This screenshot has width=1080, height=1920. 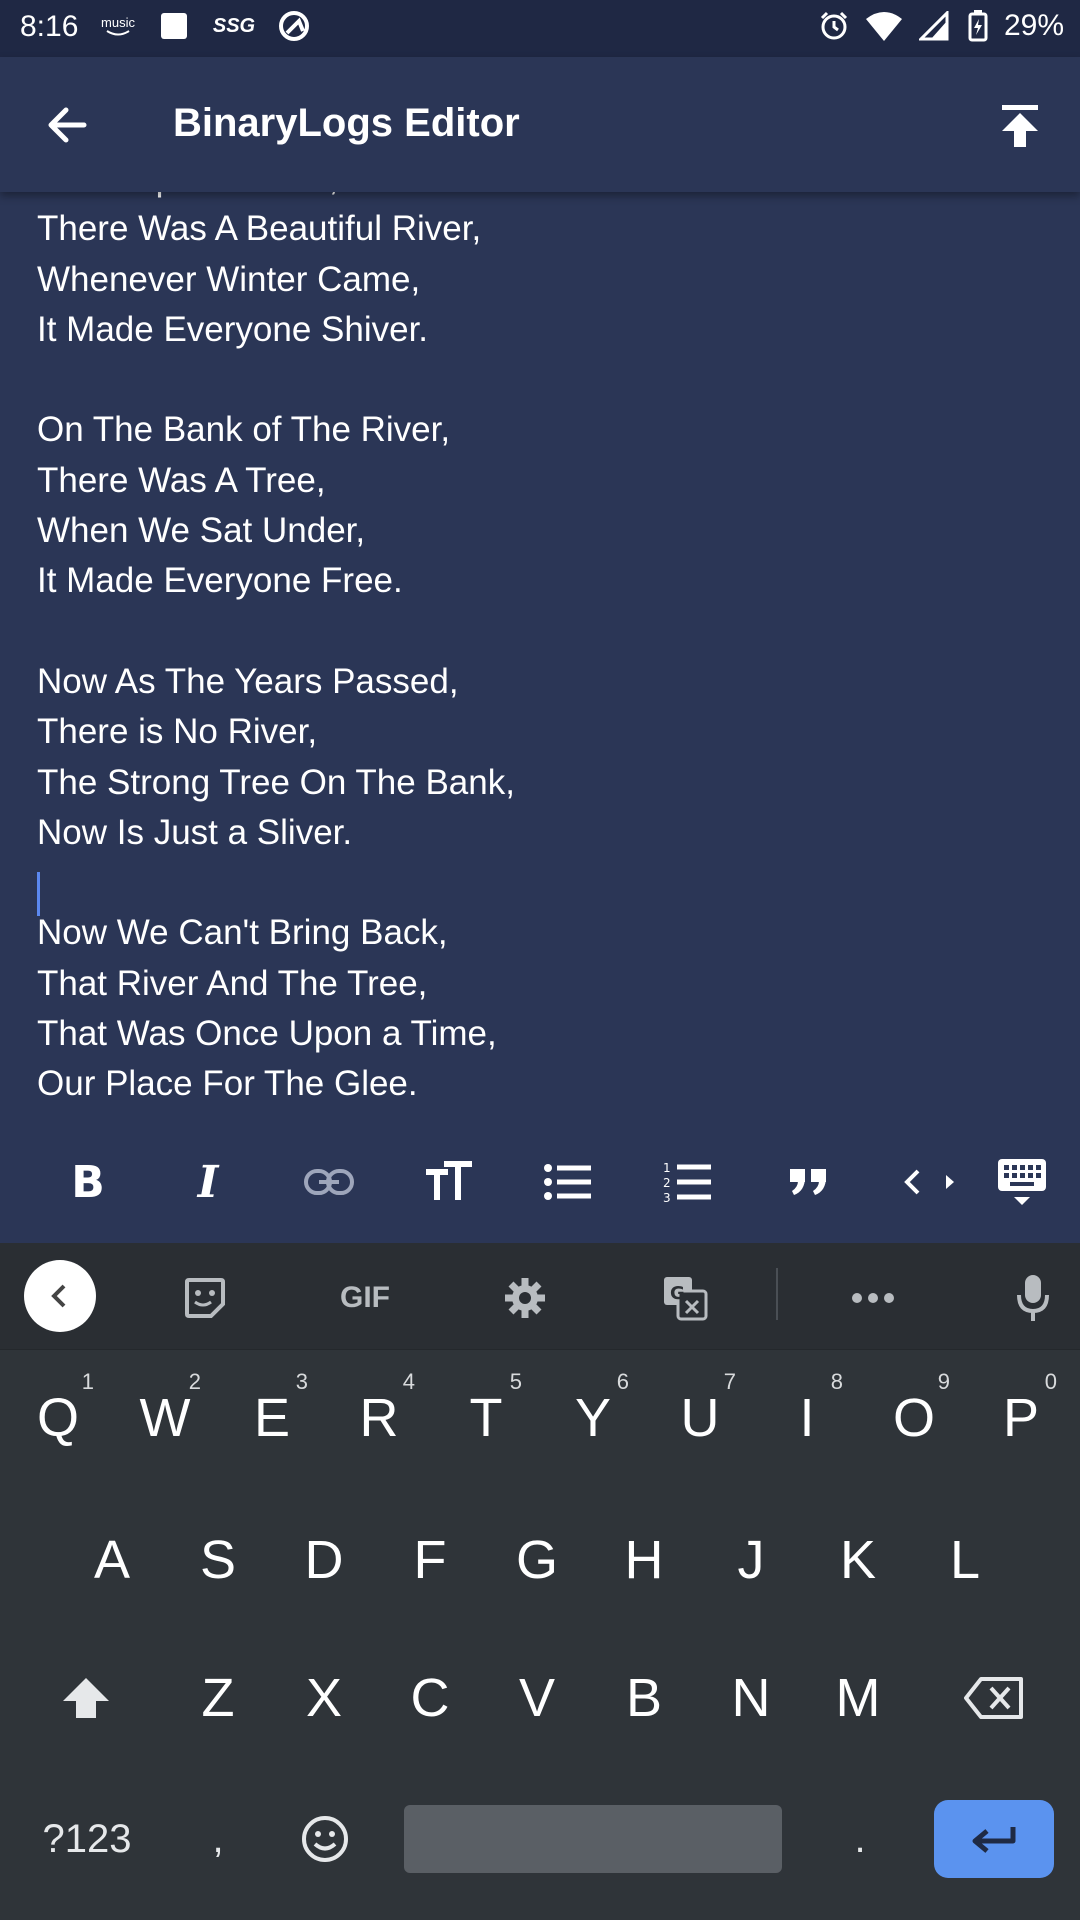 I want to click on editor-line: That River And The Tree,, so click(x=276, y=984).